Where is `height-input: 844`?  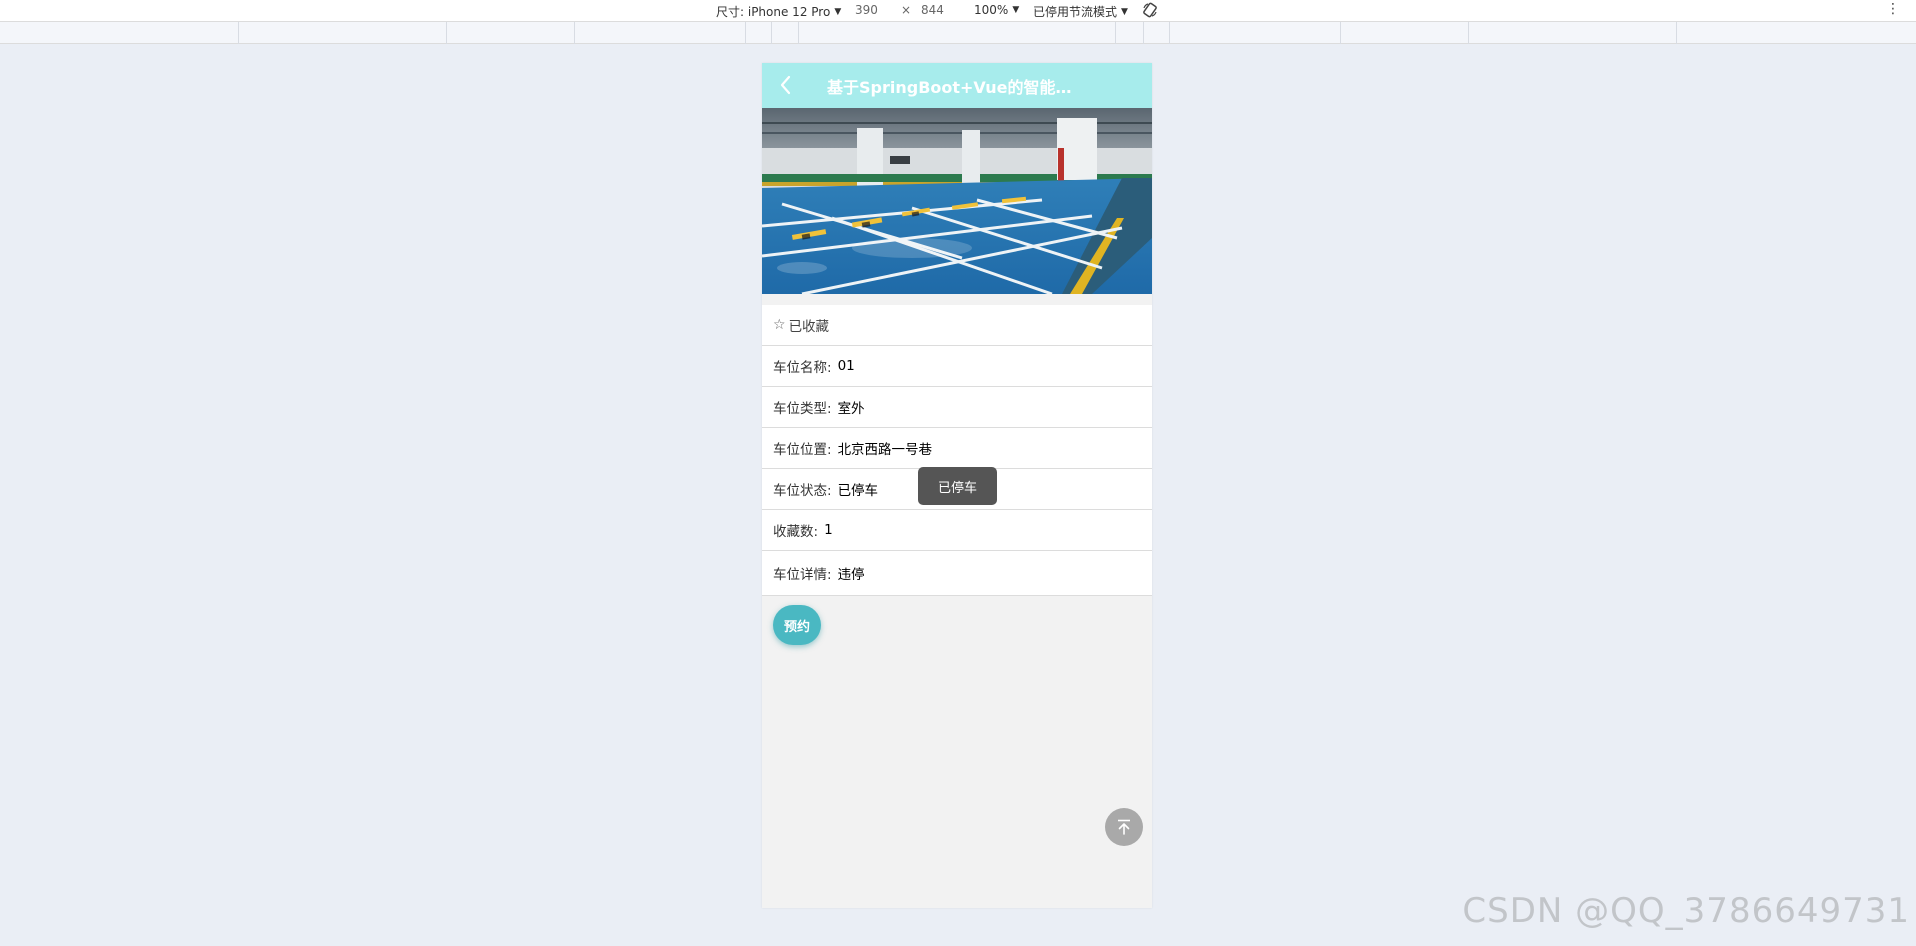
height-input: 844 is located at coordinates (932, 10).